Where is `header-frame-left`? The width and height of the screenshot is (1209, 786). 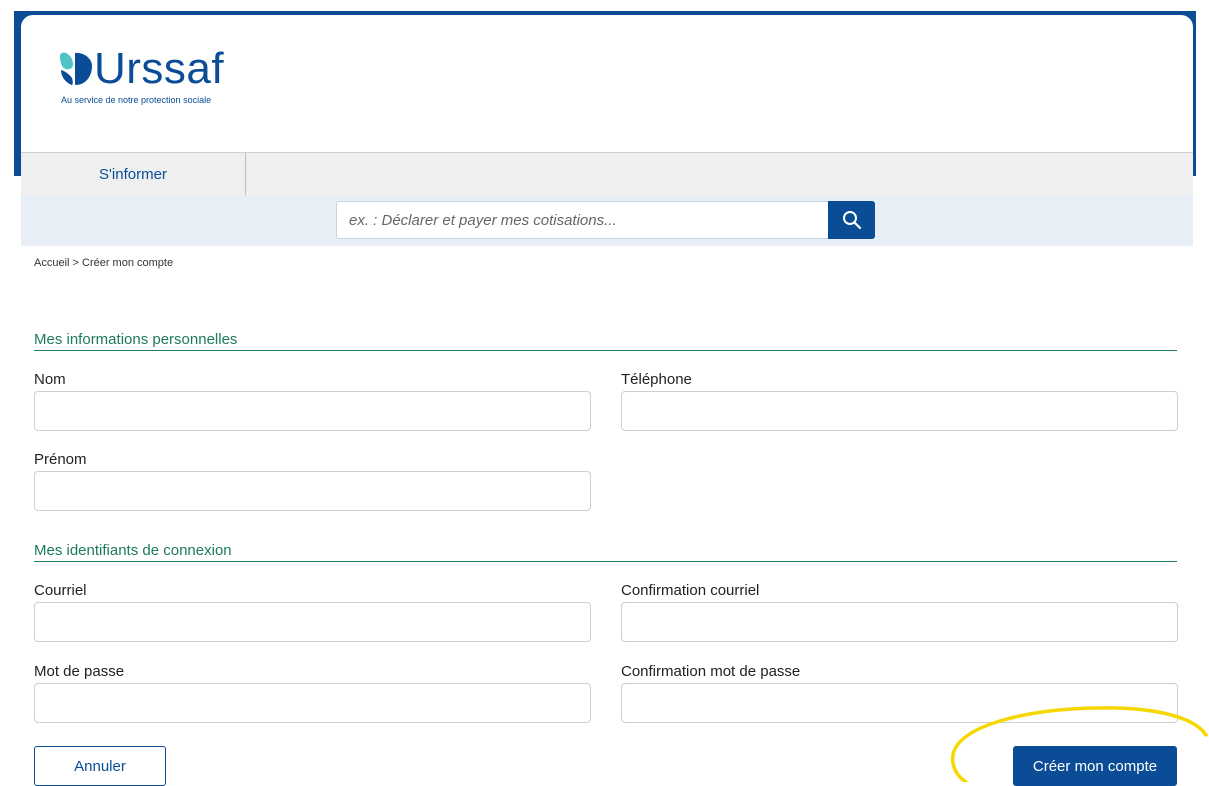 header-frame-left is located at coordinates (17, 93).